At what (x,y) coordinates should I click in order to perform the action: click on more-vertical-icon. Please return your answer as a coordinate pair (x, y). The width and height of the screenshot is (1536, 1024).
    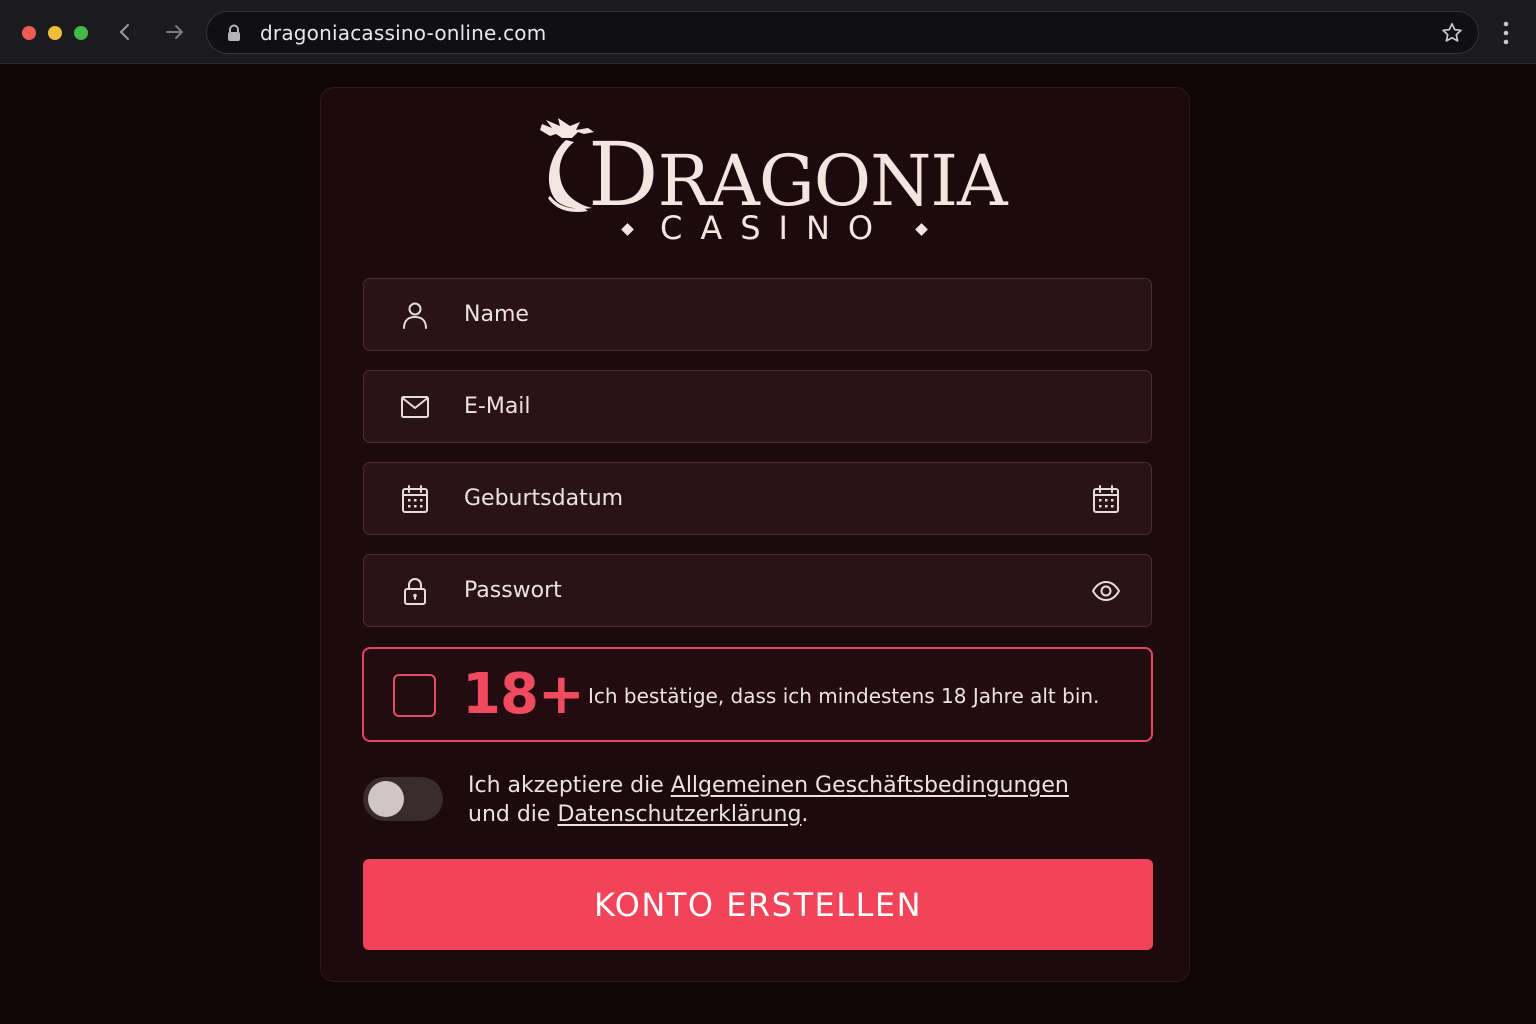
    Looking at the image, I should click on (1506, 33).